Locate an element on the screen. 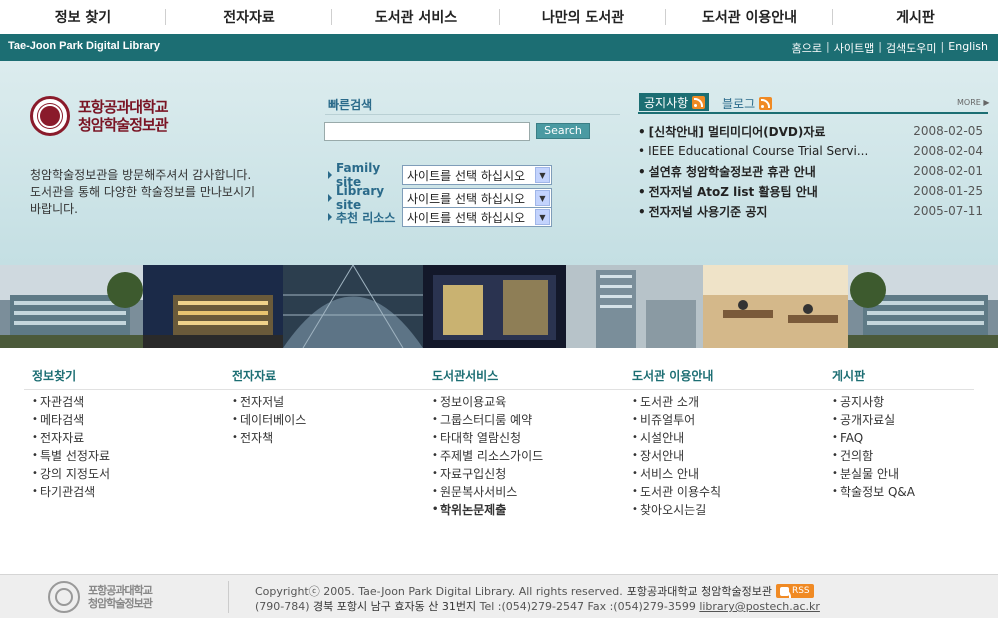  sitemap-heading: 전자자료 is located at coordinates (322, 376).